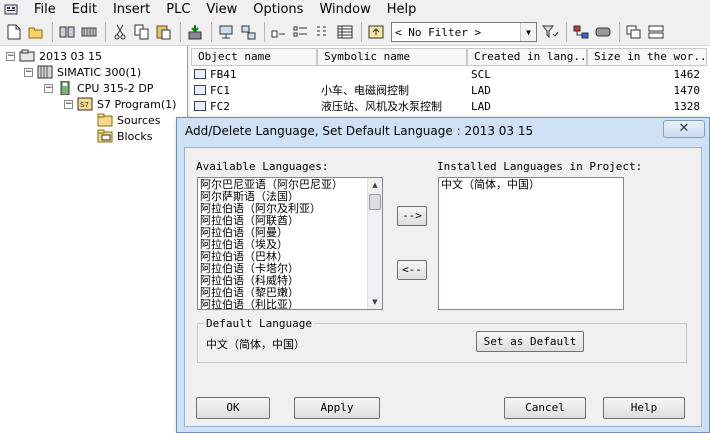 This screenshot has width=710, height=433. What do you see at coordinates (278, 9) in the screenshot?
I see `menu-options: Options` at bounding box center [278, 9].